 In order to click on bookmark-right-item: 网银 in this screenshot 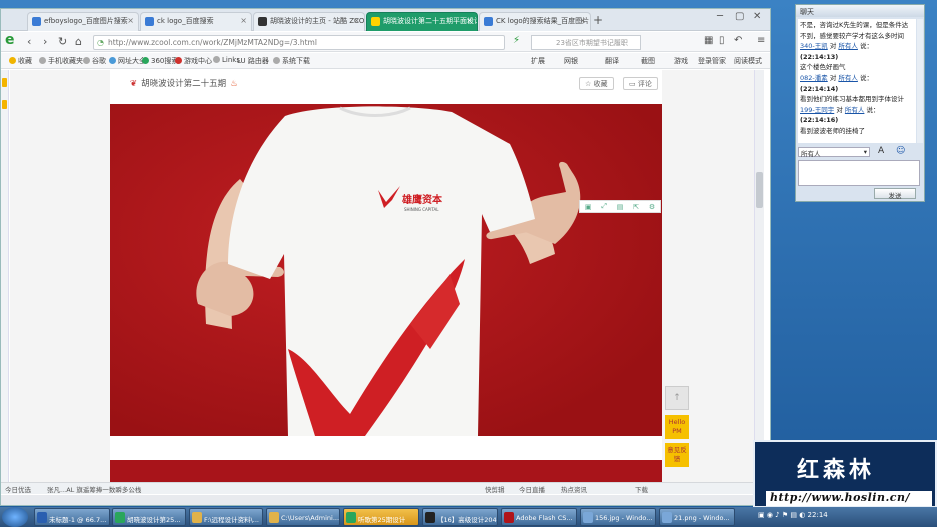, I will do `click(571, 61)`.